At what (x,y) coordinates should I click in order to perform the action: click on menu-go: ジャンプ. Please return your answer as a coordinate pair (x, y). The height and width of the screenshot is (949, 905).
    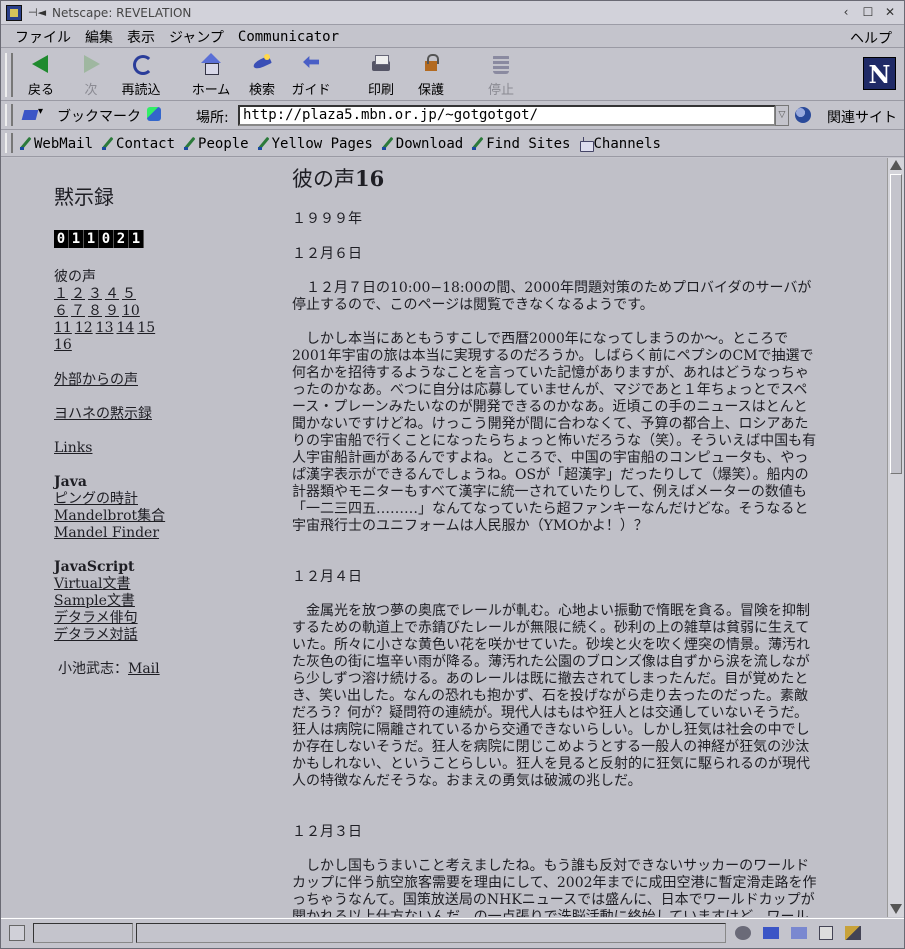
    Looking at the image, I should click on (196, 37).